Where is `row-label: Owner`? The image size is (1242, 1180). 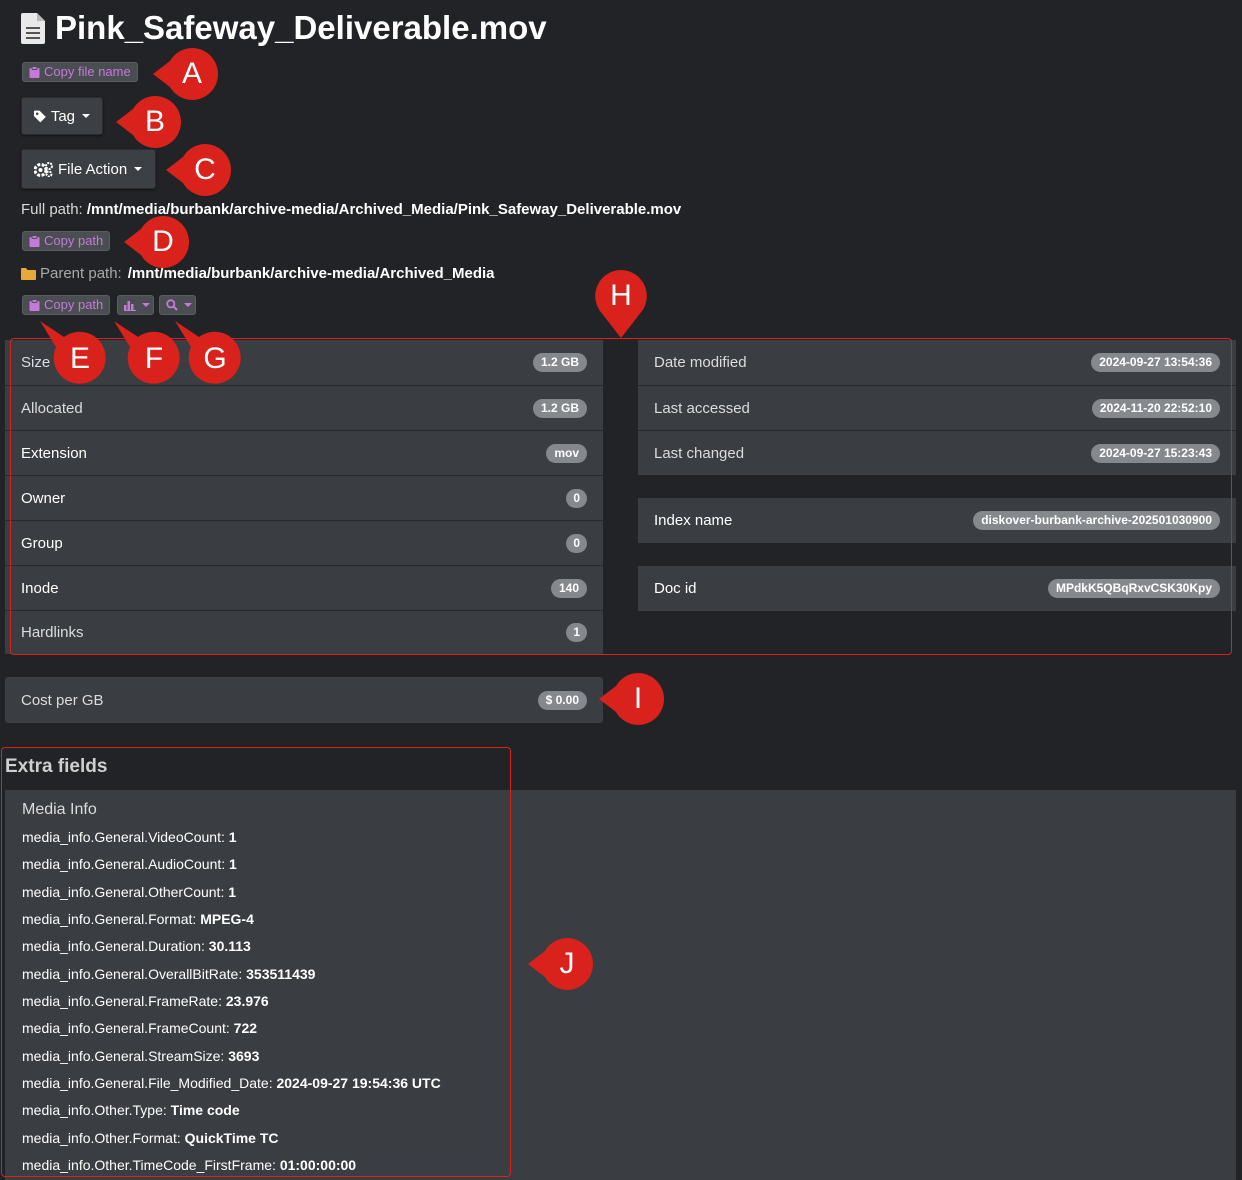 row-label: Owner is located at coordinates (43, 498).